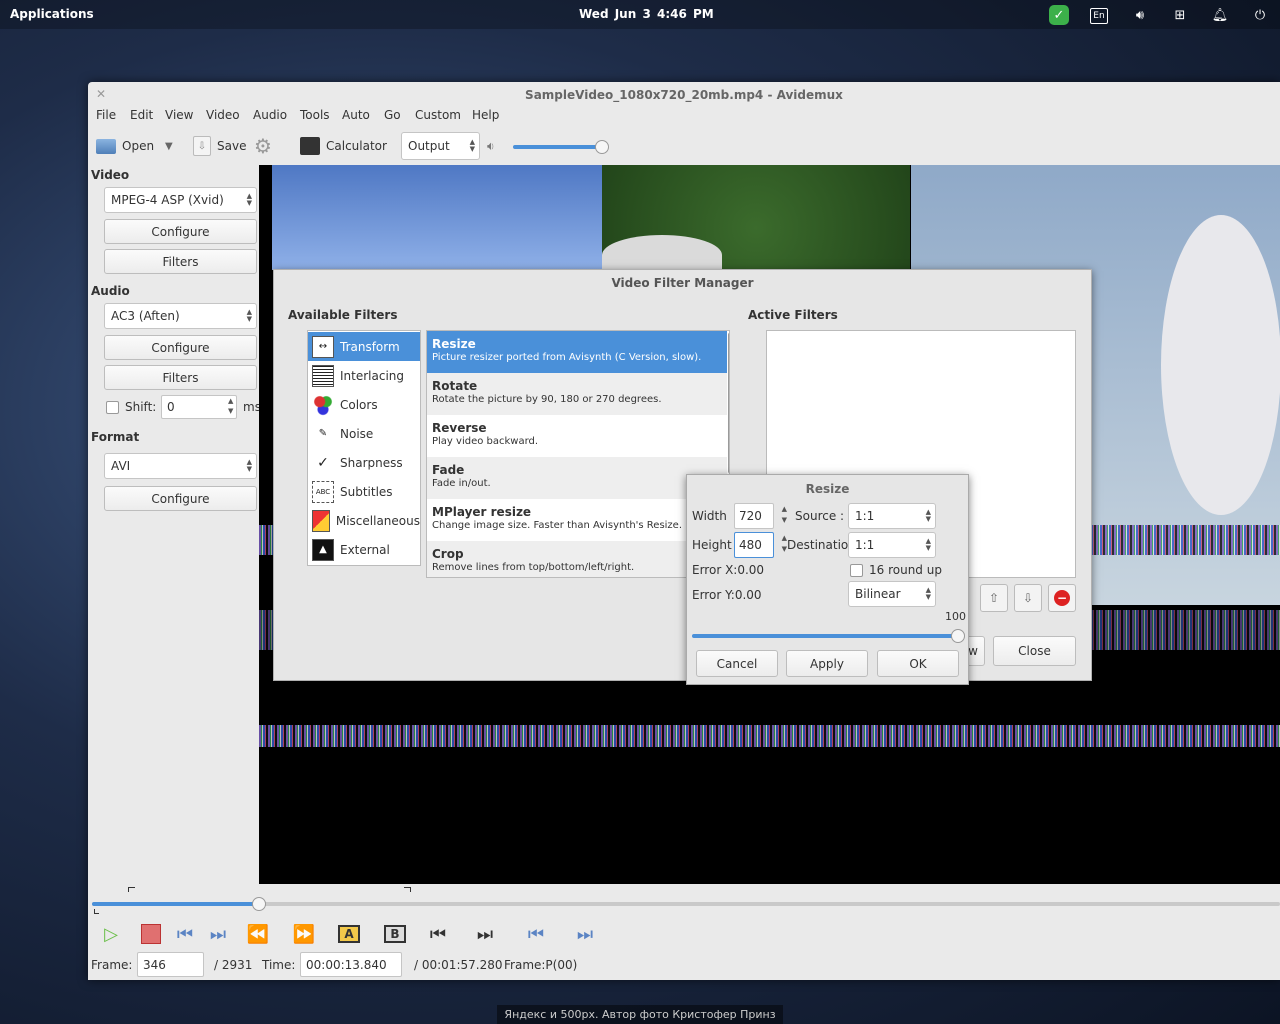  What do you see at coordinates (323, 462) in the screenshot?
I see `sharpness-icon: ✓` at bounding box center [323, 462].